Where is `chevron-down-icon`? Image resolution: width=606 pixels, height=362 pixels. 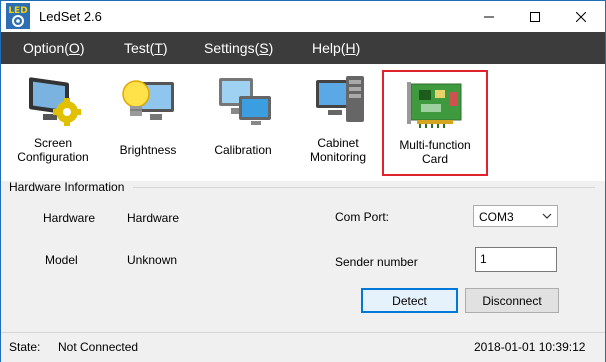 chevron-down-icon is located at coordinates (547, 216).